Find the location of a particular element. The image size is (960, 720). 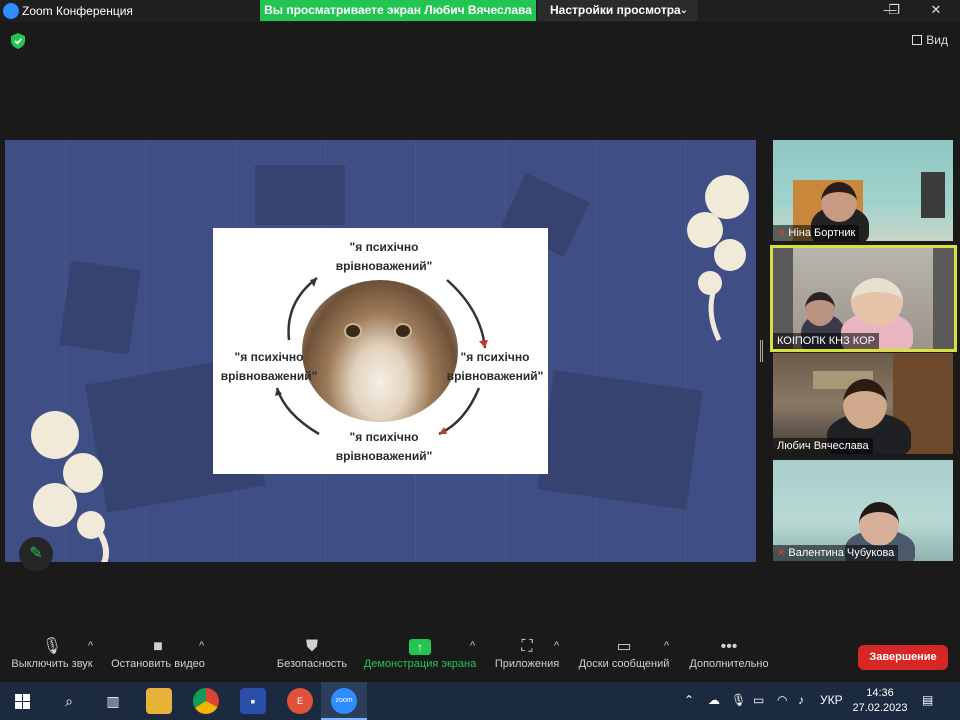

participant-tile: ✕ Валентина Чубукова is located at coordinates (863, 510).